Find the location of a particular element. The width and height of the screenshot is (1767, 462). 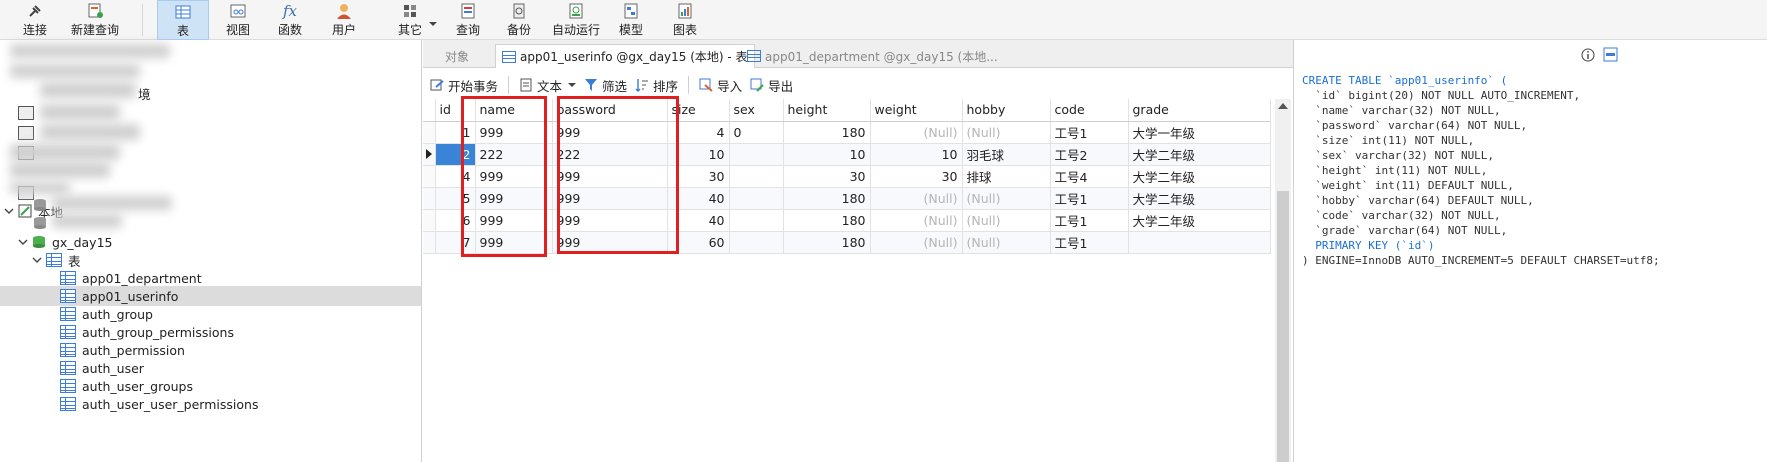

cell-size: 30 is located at coordinates (698, 176).